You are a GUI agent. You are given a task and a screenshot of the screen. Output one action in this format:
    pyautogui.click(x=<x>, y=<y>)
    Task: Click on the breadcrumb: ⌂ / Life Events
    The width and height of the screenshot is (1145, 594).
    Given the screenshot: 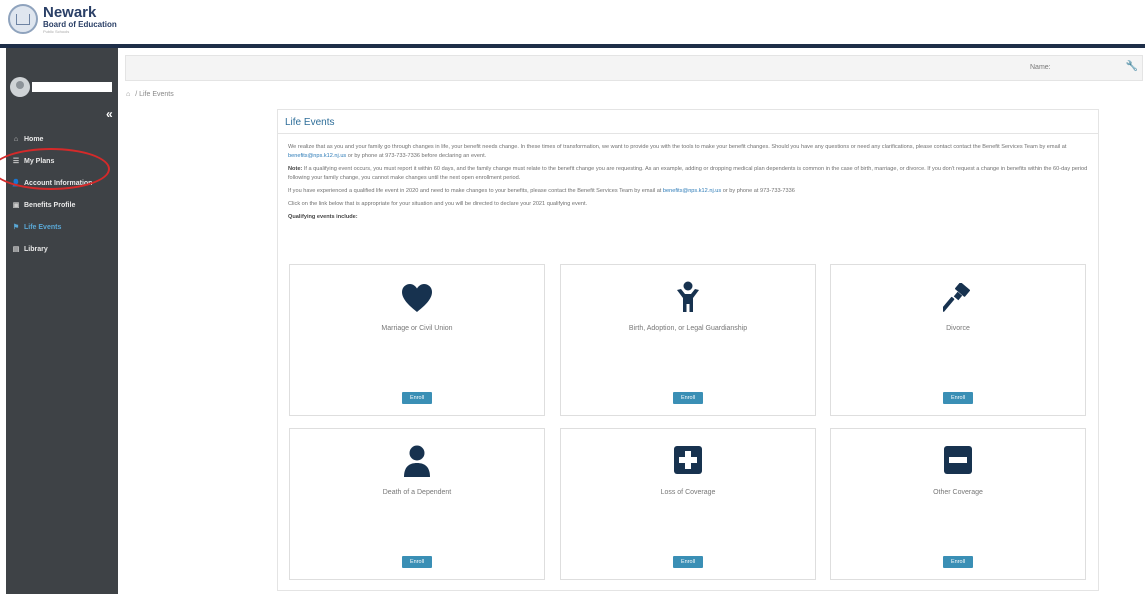 What is the action you would take?
    pyautogui.click(x=150, y=94)
    